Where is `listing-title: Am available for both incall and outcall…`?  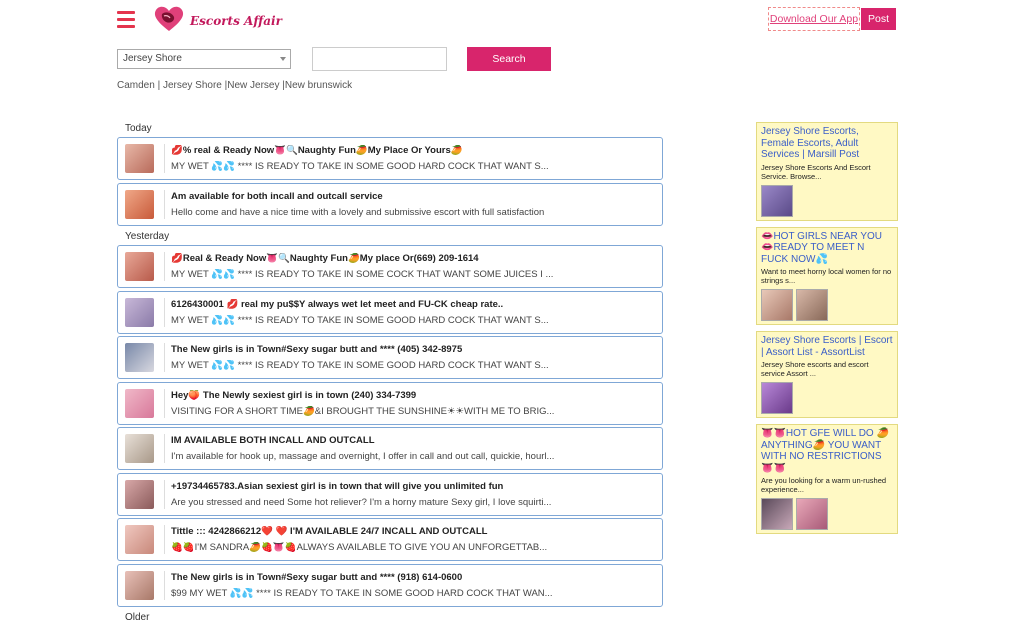
listing-title: Am available for both incall and outcall… is located at coordinates (277, 196).